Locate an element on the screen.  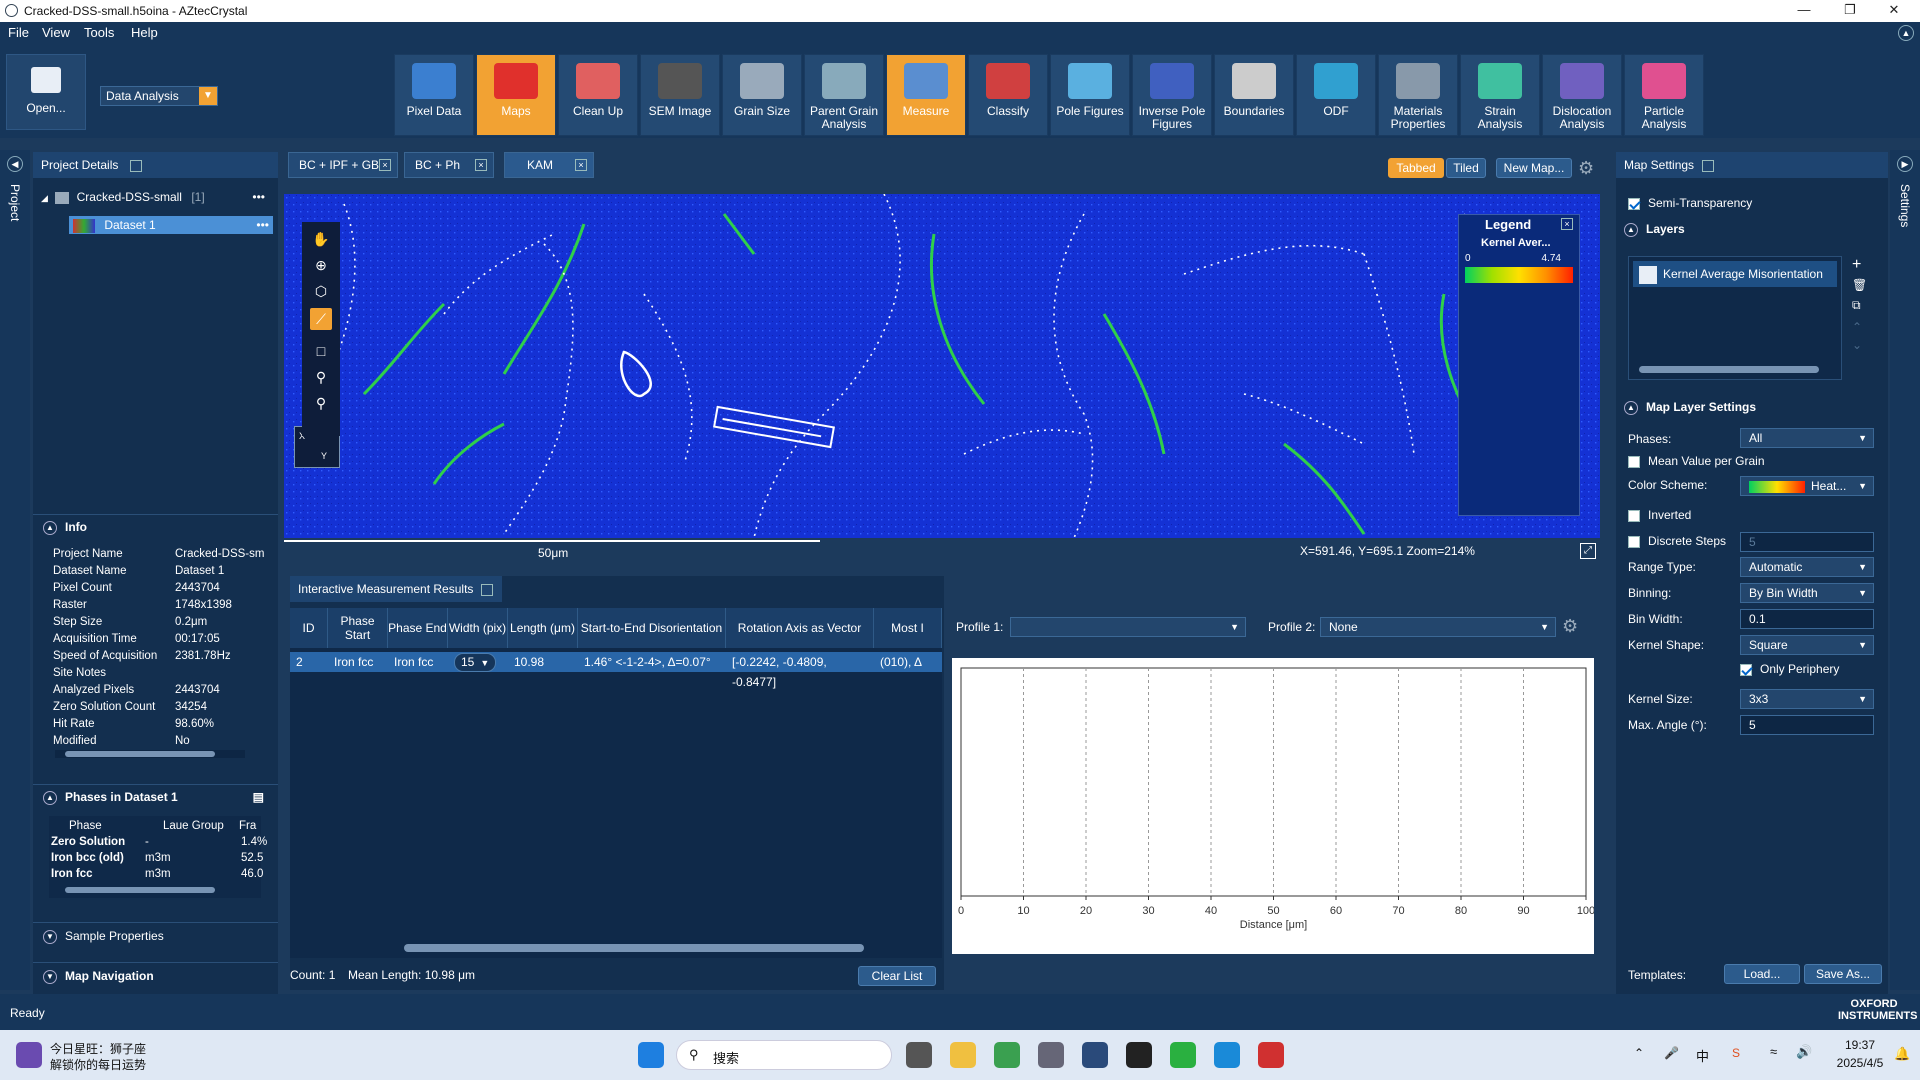
tiled-button: Tiled is located at coordinates (1466, 168).